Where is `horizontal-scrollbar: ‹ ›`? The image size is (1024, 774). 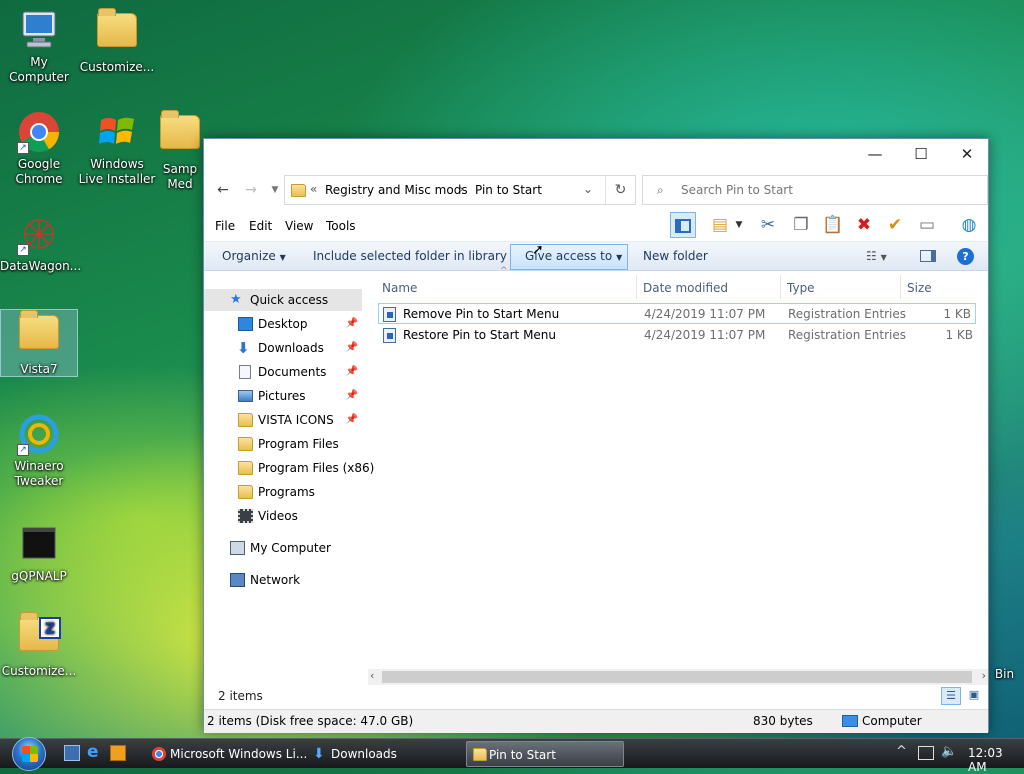
horizontal-scrollbar: ‹ › is located at coordinates (678, 677).